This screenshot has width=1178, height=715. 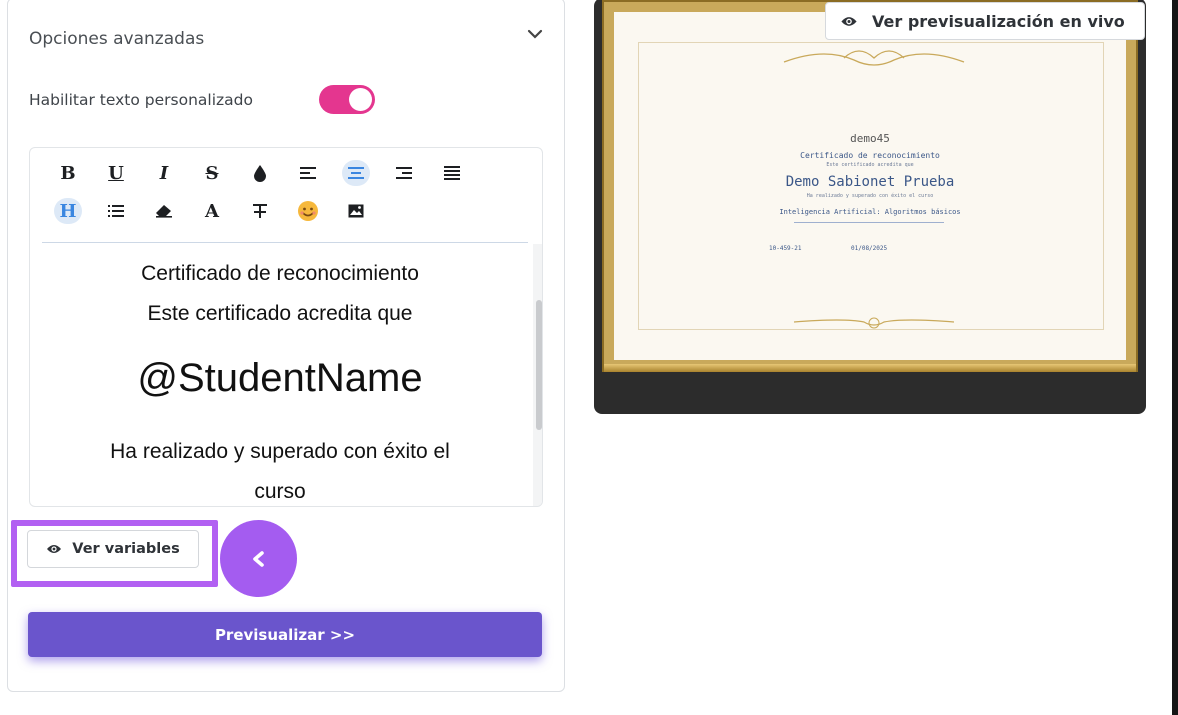 I want to click on preview-button: Previsualizar >>, so click(x=285, y=634).